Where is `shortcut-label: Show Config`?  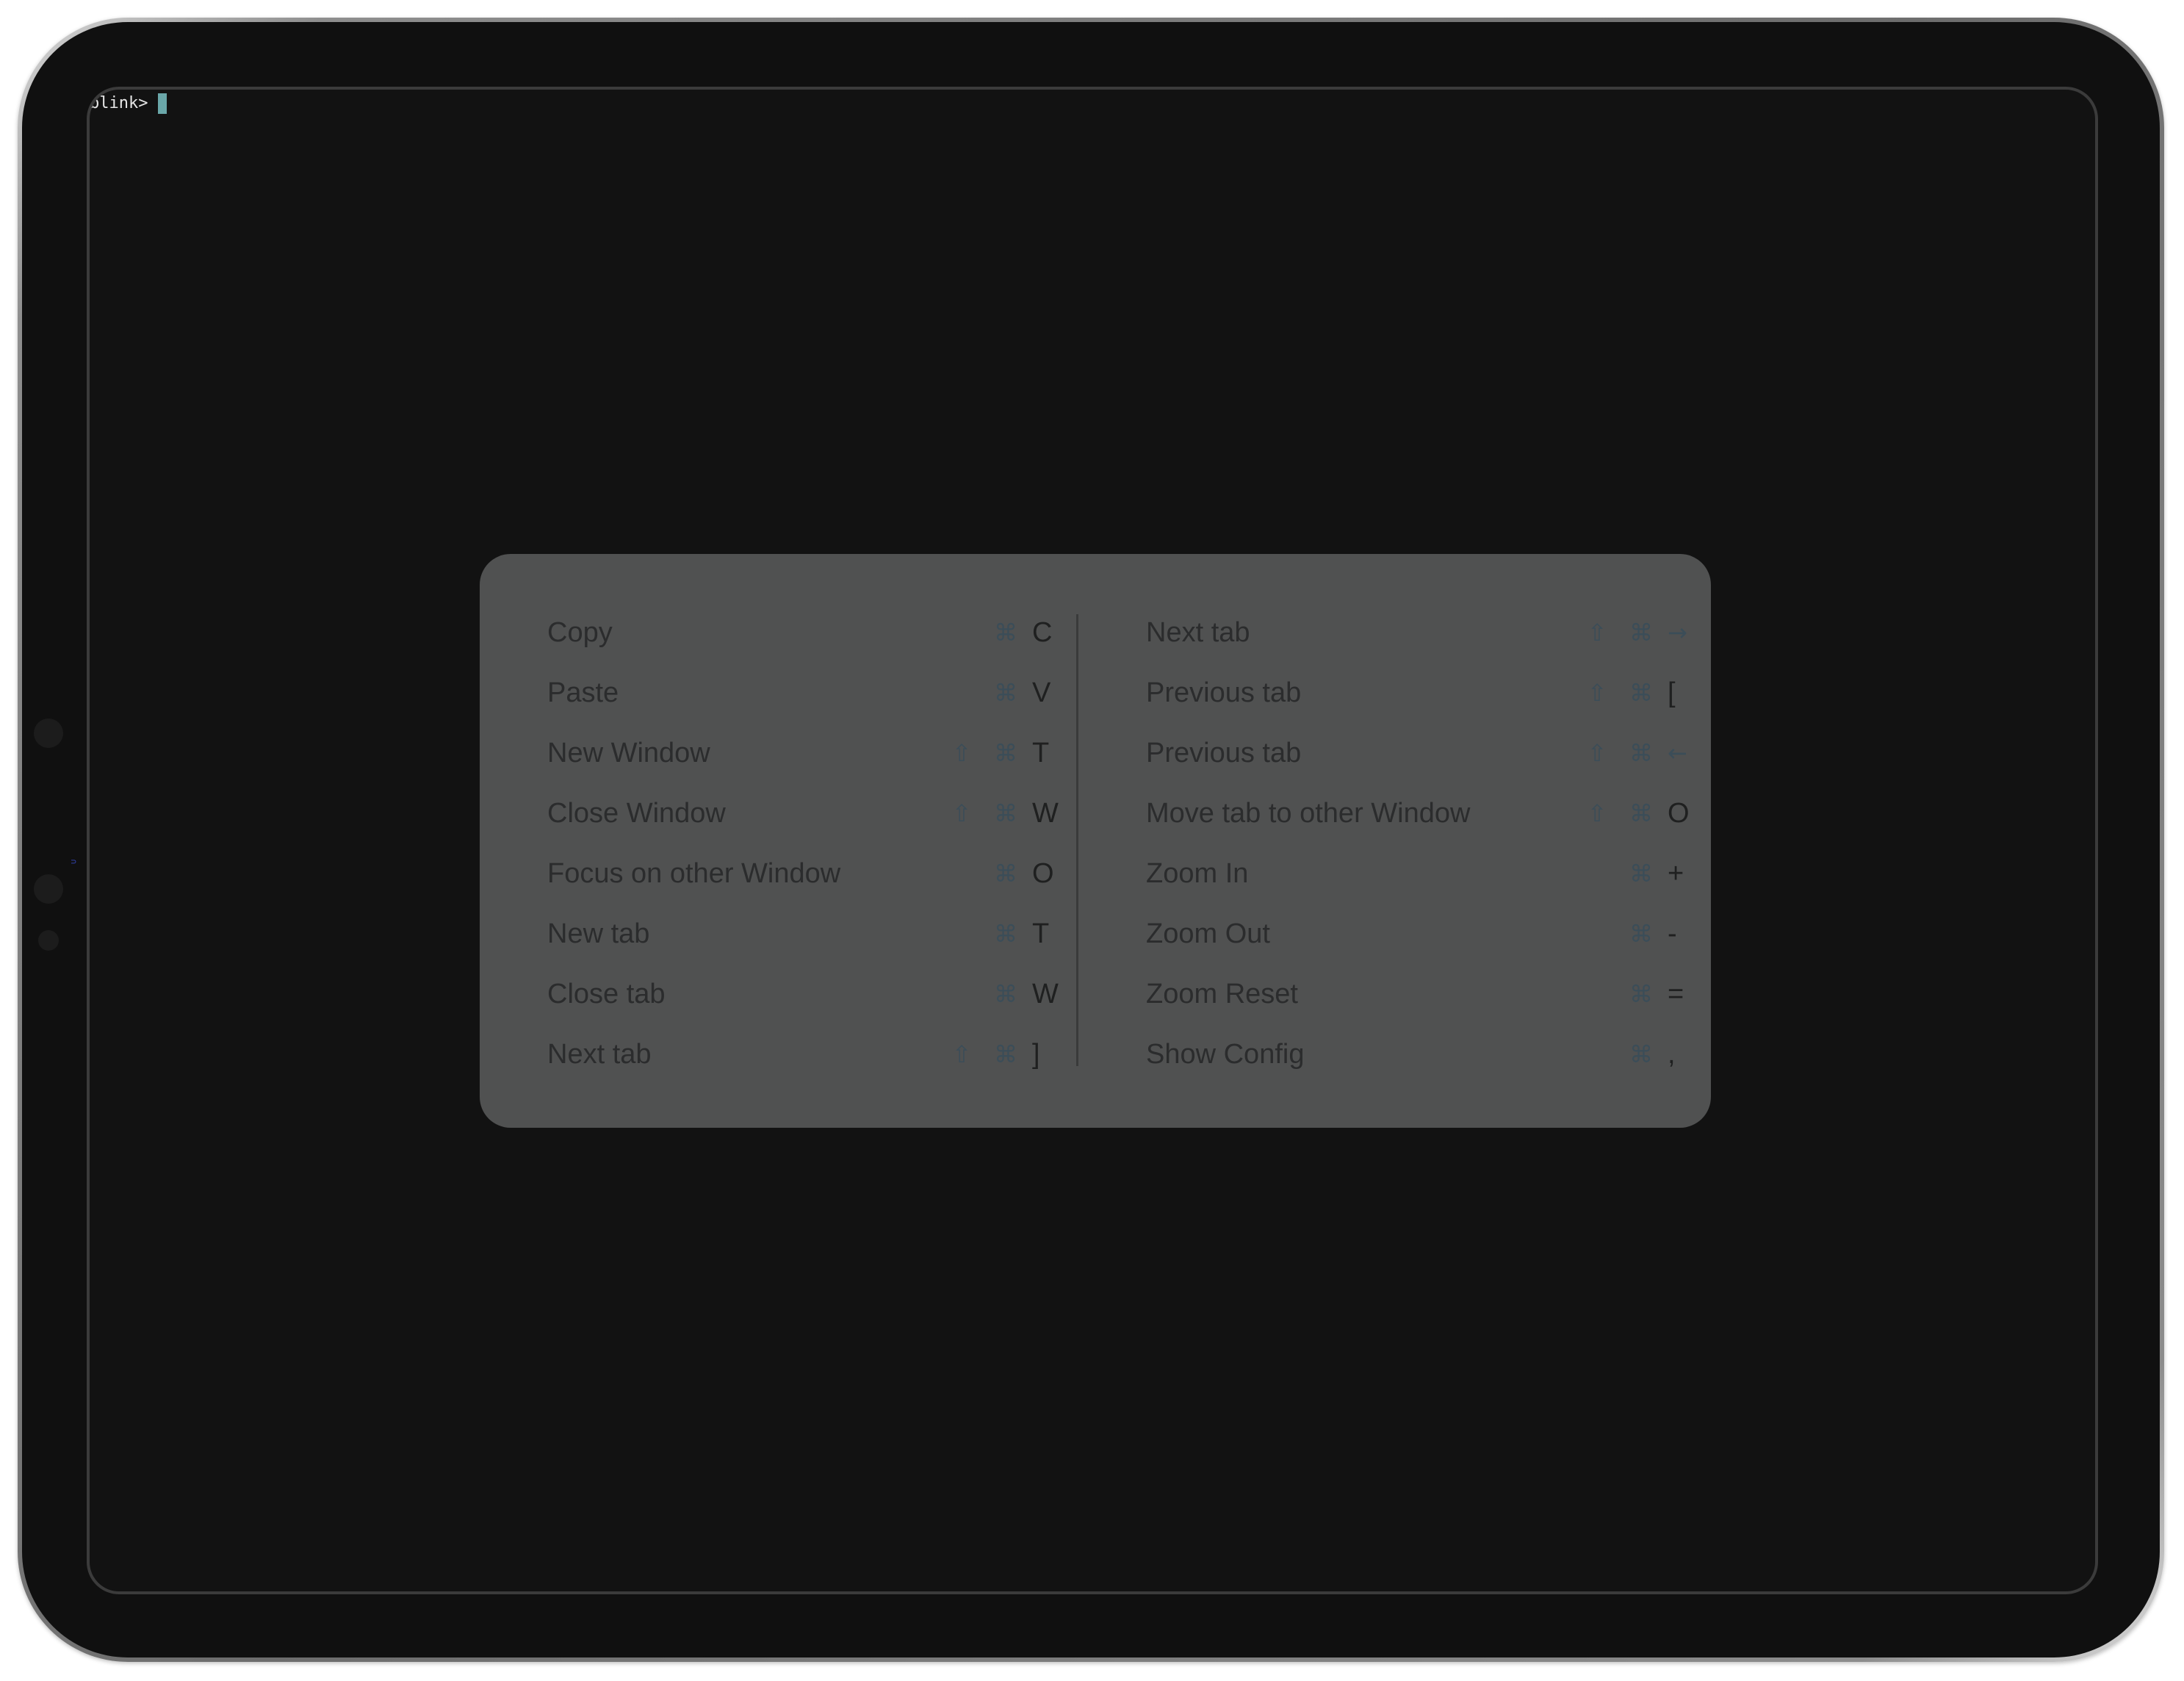 shortcut-label: Show Config is located at coordinates (1225, 1054).